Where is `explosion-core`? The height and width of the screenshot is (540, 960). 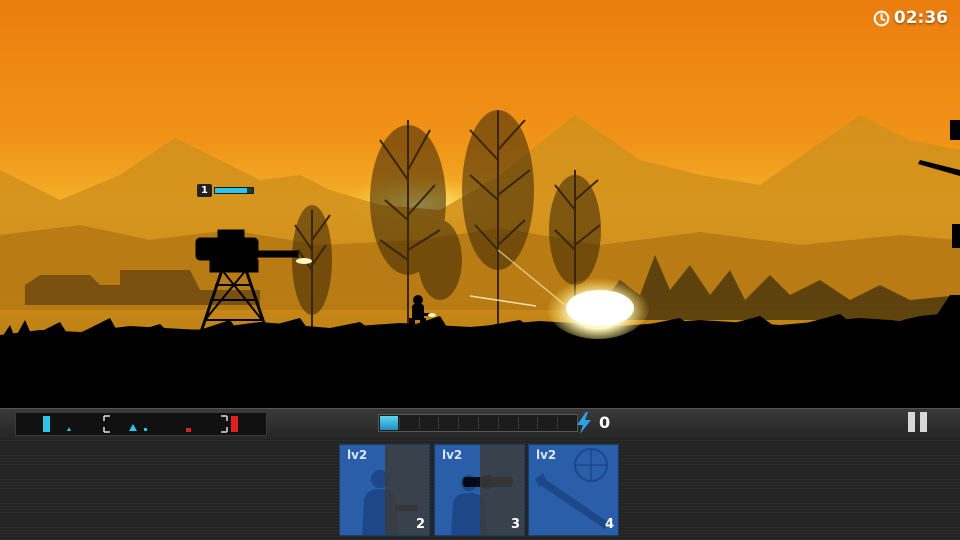
explosion-core is located at coordinates (600, 308).